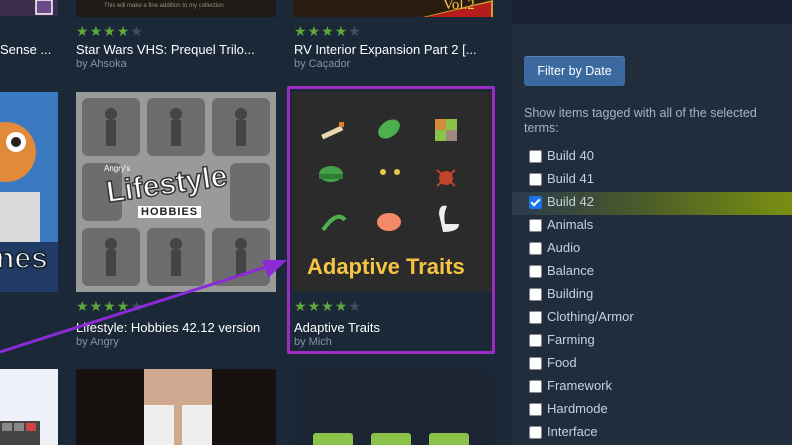 The height and width of the screenshot is (445, 792). I want to click on item-thumbnail-rv-interior: Vol.2, so click(393, 8).